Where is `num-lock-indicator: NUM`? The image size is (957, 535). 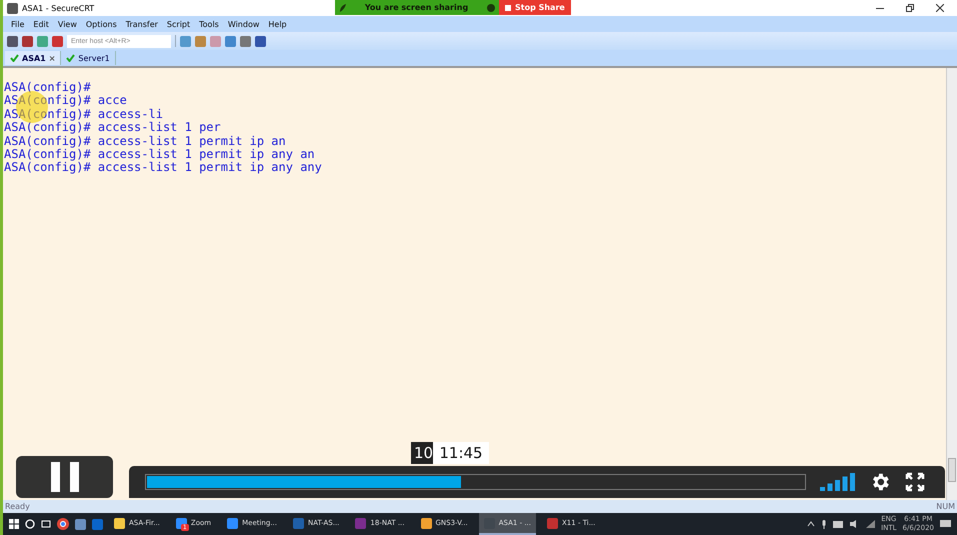 num-lock-indicator: NUM is located at coordinates (945, 506).